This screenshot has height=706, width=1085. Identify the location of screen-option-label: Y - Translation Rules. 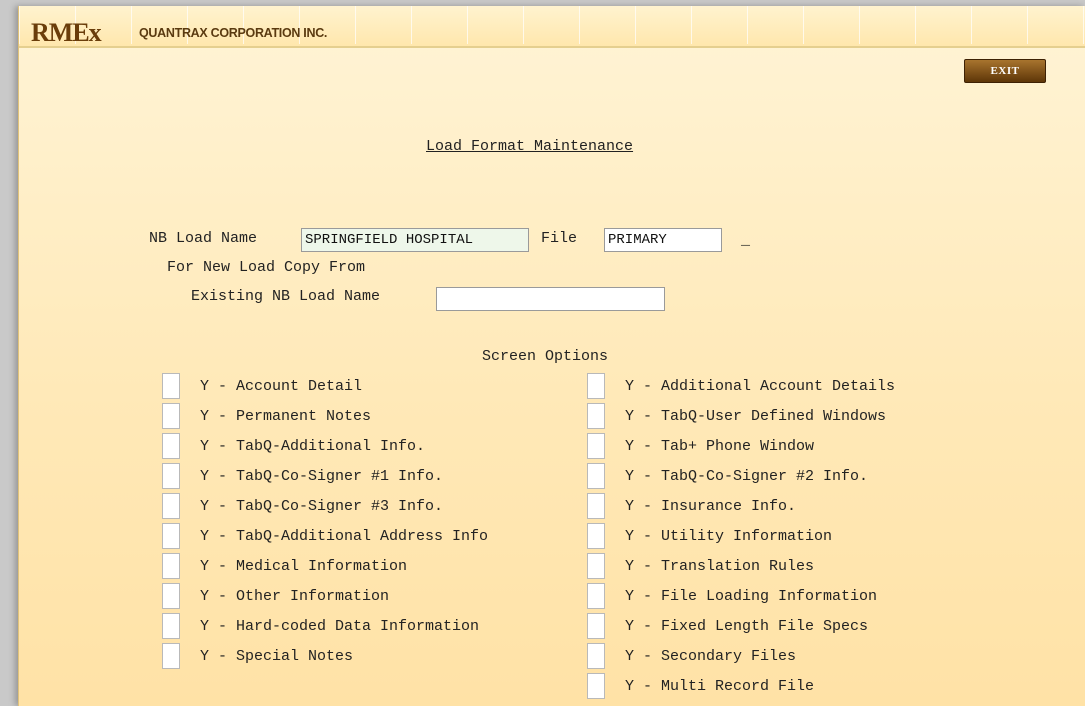
(720, 566).